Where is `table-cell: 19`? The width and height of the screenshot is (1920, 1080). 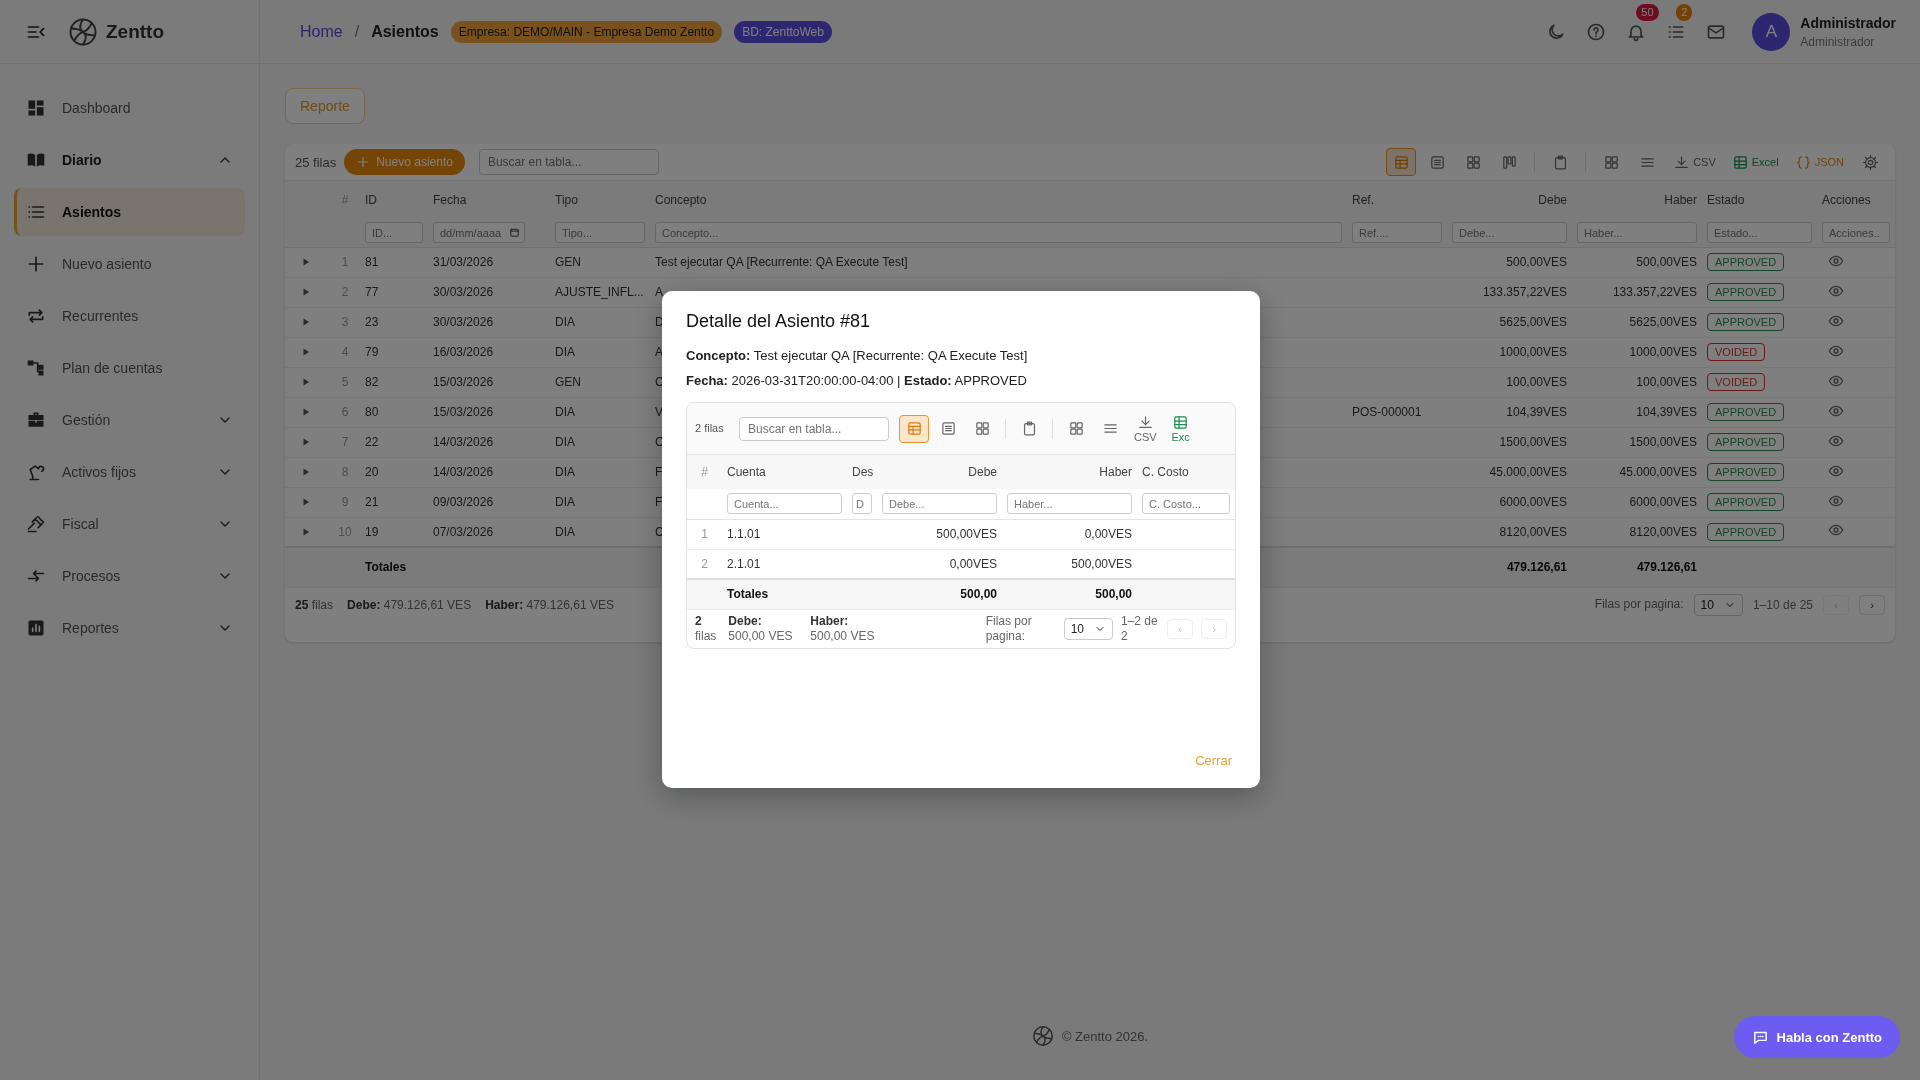
table-cell: 19 is located at coordinates (372, 531).